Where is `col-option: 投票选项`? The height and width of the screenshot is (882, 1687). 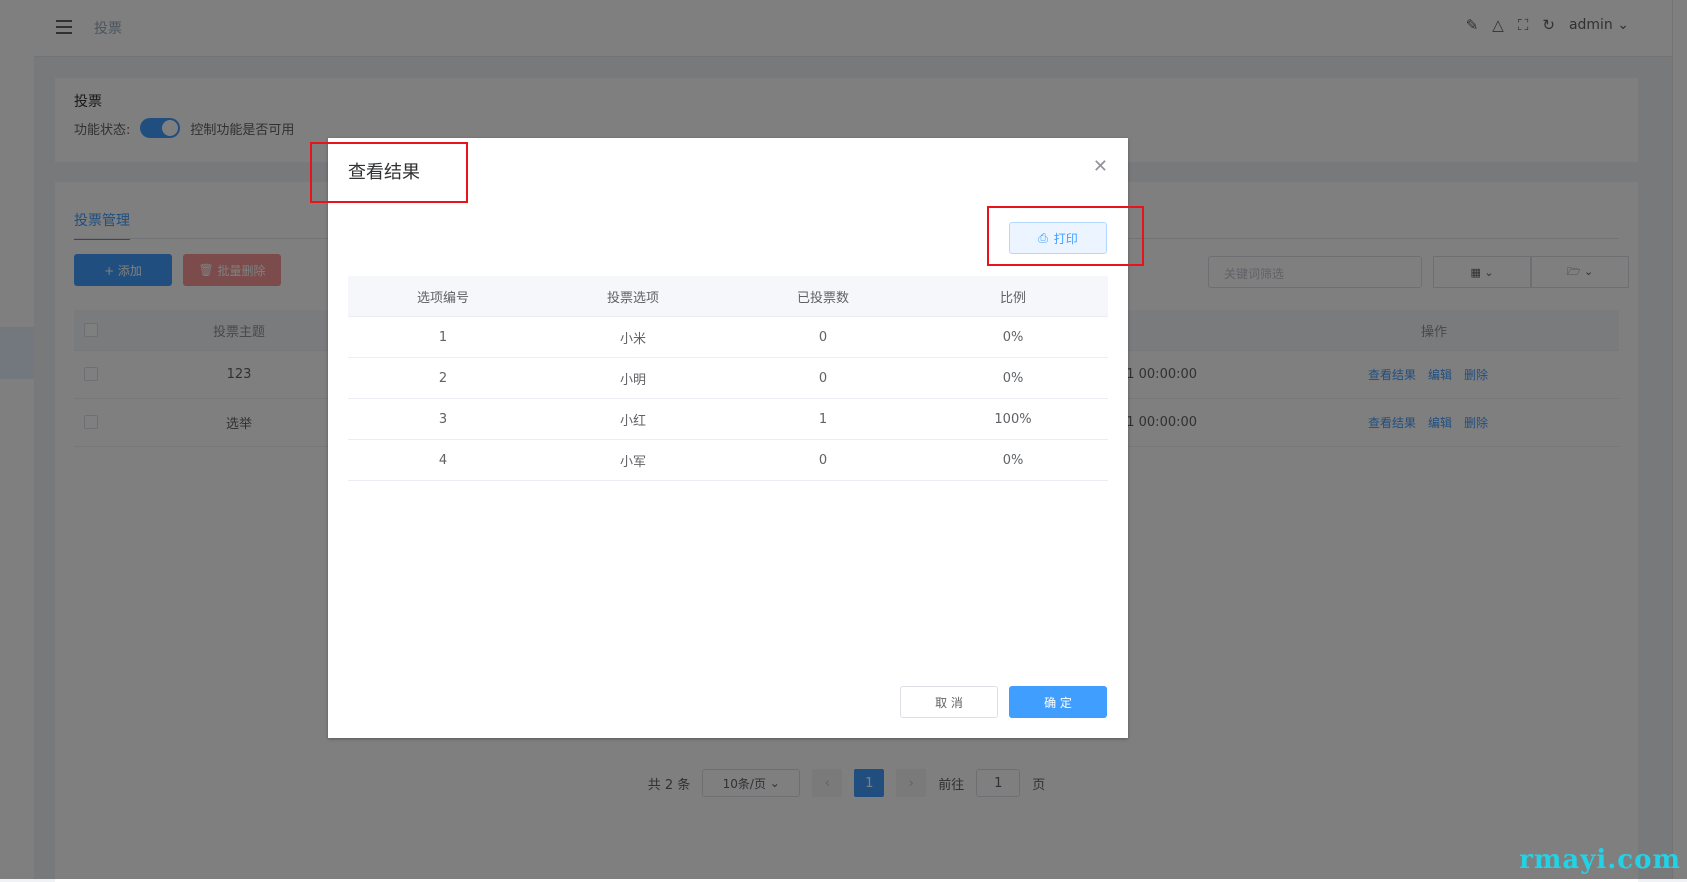 col-option: 投票选项 is located at coordinates (632, 298).